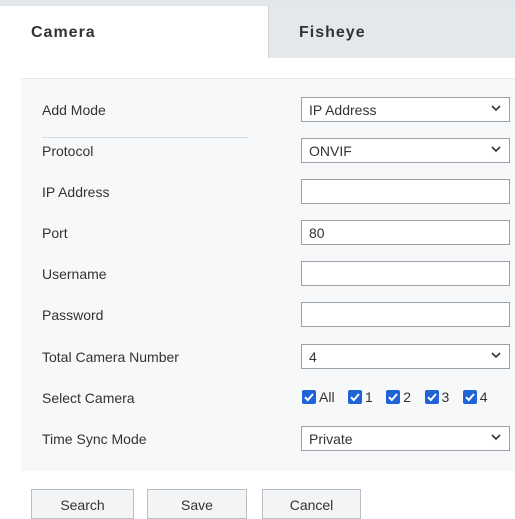 Image resolution: width=515 pixels, height=519 pixels. Describe the element at coordinates (405, 273) in the screenshot. I see `username-input` at that location.